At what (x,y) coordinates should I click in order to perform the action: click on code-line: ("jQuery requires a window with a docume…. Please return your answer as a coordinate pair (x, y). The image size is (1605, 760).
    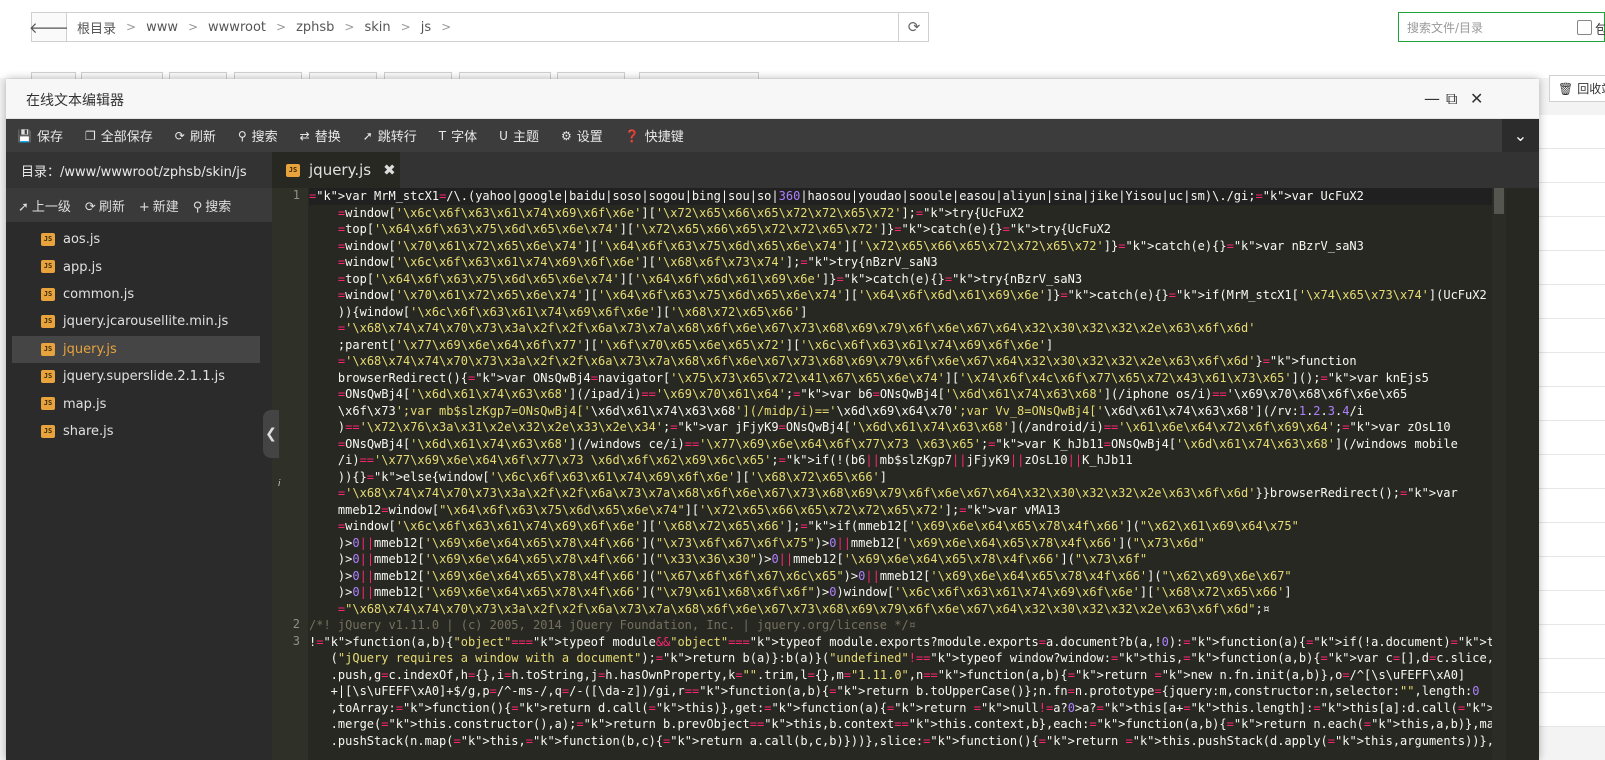
    Looking at the image, I should click on (904, 658).